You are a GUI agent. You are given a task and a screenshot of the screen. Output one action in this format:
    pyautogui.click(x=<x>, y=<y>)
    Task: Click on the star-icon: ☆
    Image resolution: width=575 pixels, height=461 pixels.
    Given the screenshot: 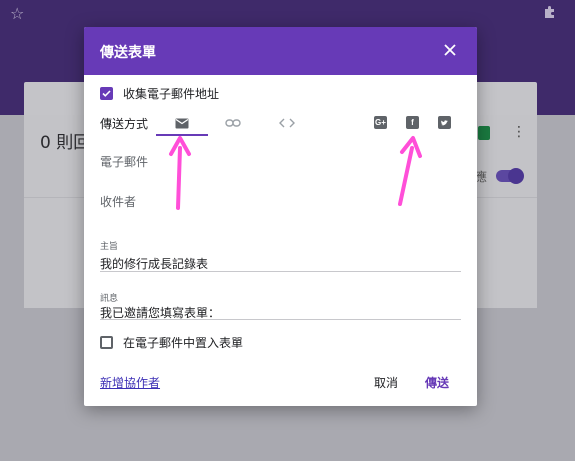 What is the action you would take?
    pyautogui.click(x=17, y=13)
    